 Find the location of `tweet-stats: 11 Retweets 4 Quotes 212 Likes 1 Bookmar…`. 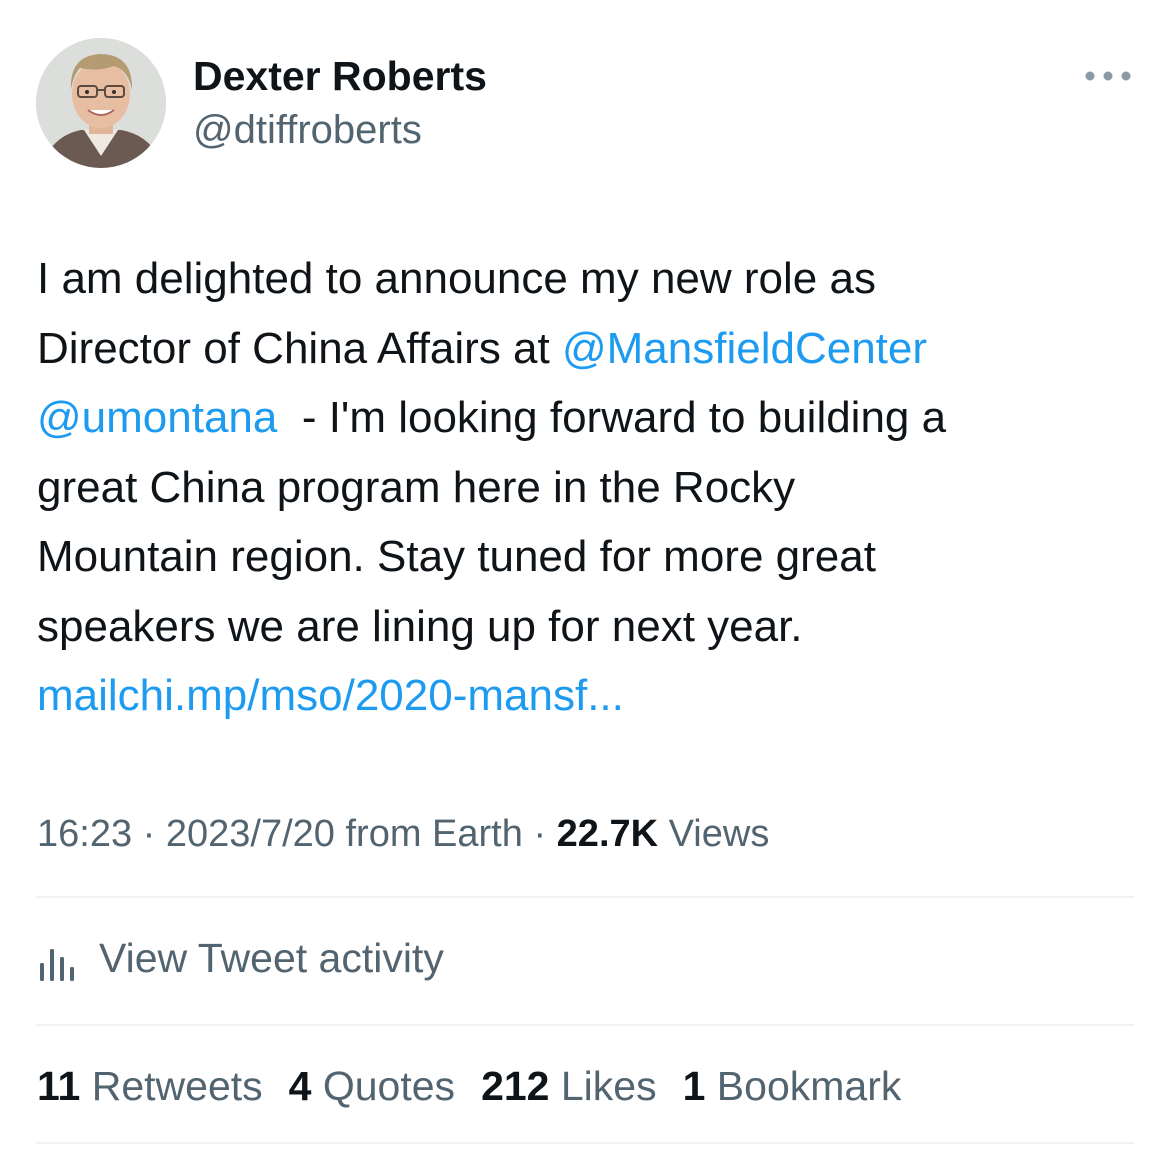

tweet-stats: 11 Retweets 4 Quotes 212 Likes 1 Bookmar… is located at coordinates (482, 1086).